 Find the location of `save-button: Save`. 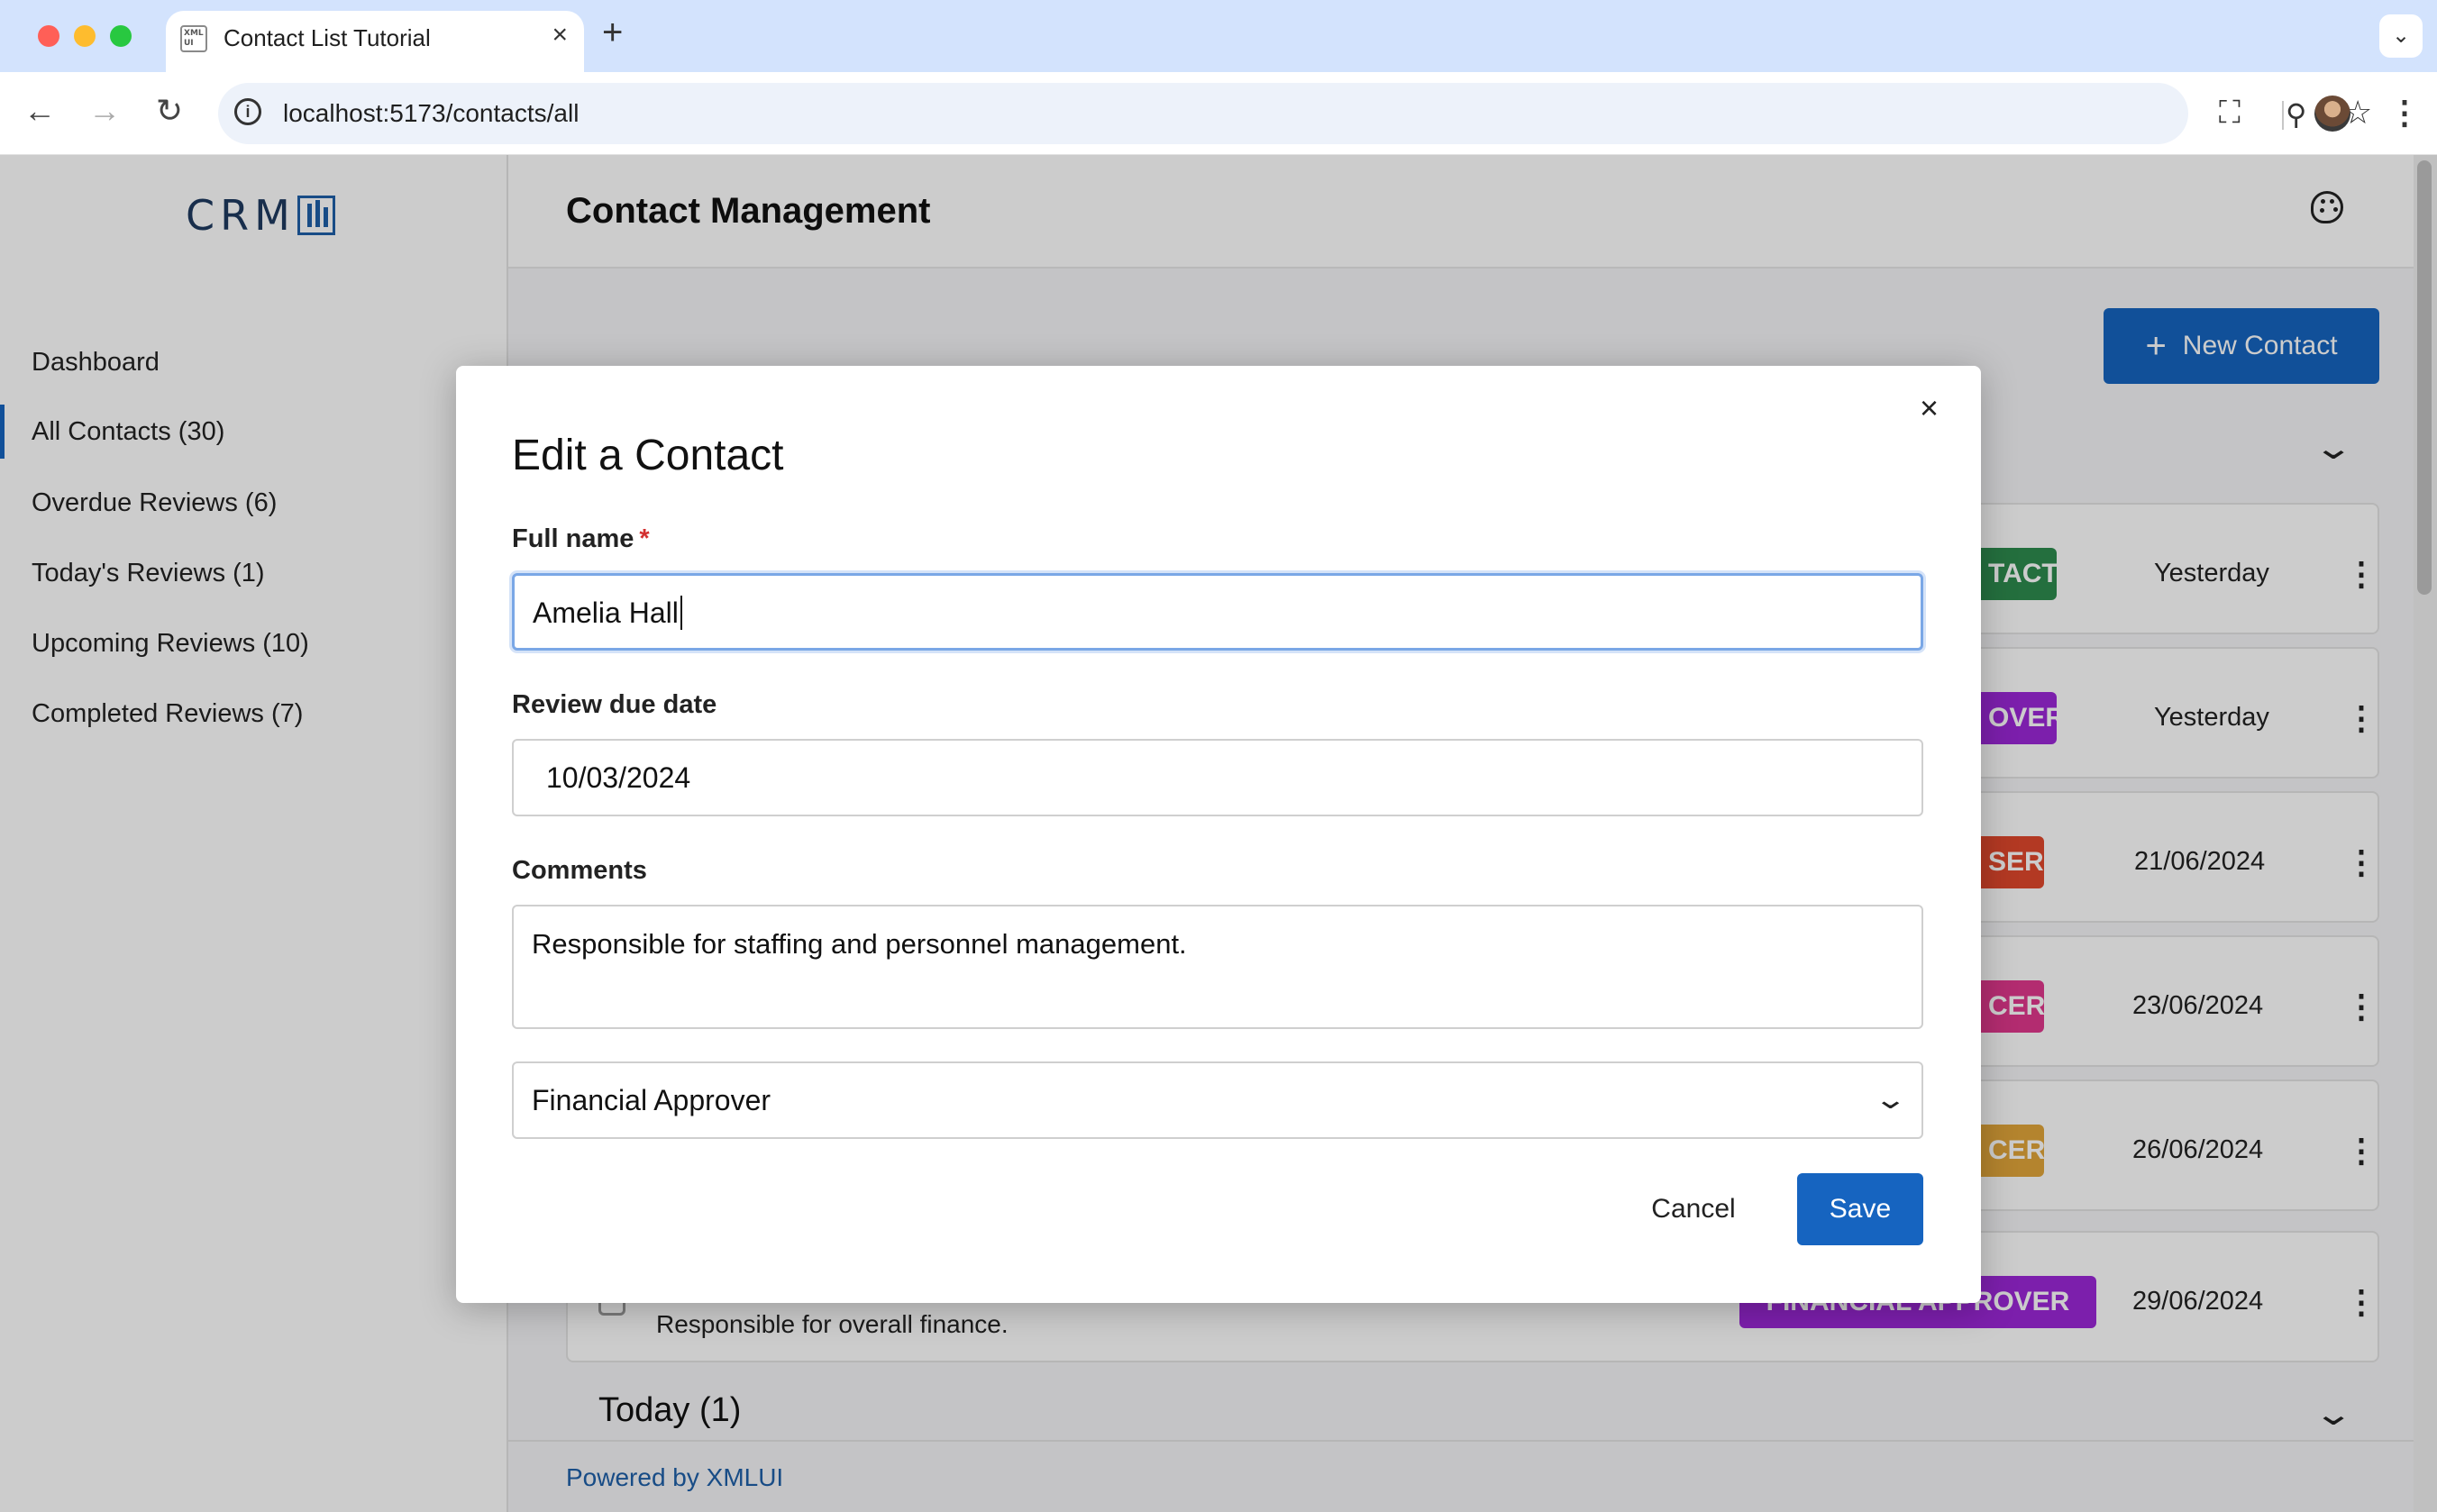

save-button: Save is located at coordinates (1860, 1209).